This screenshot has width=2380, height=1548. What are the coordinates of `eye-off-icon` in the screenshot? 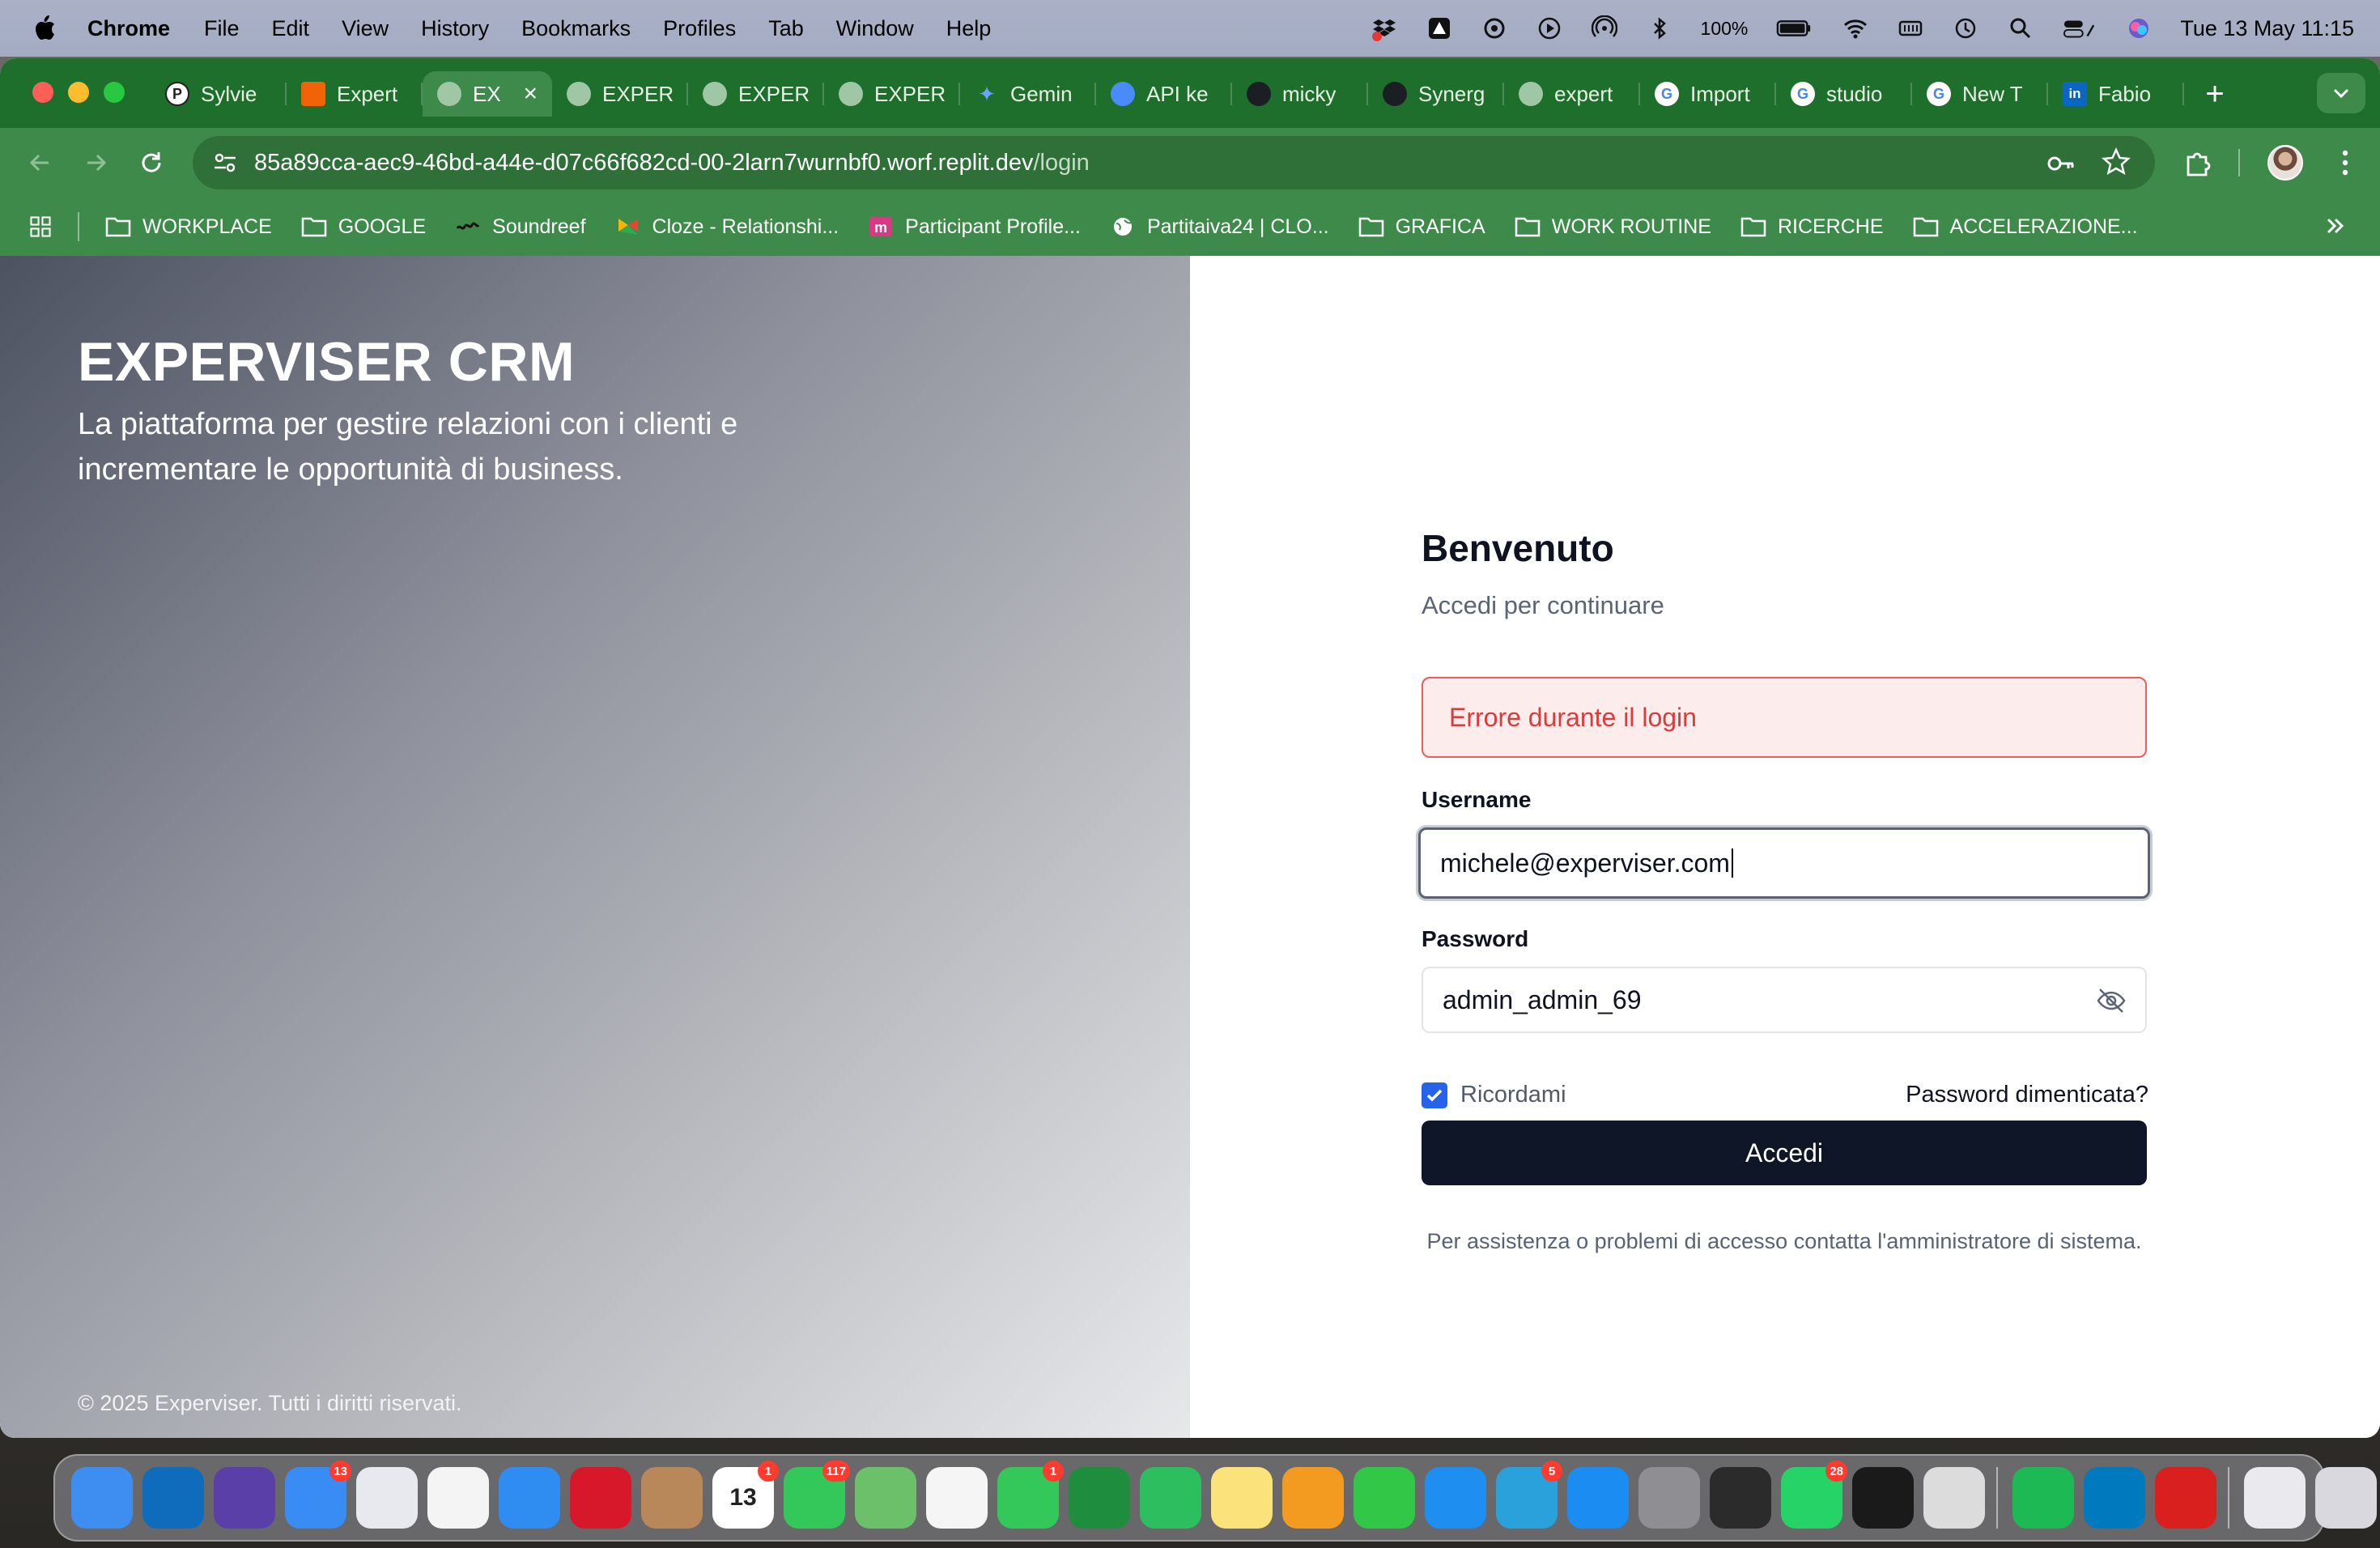 It's located at (2111, 1001).